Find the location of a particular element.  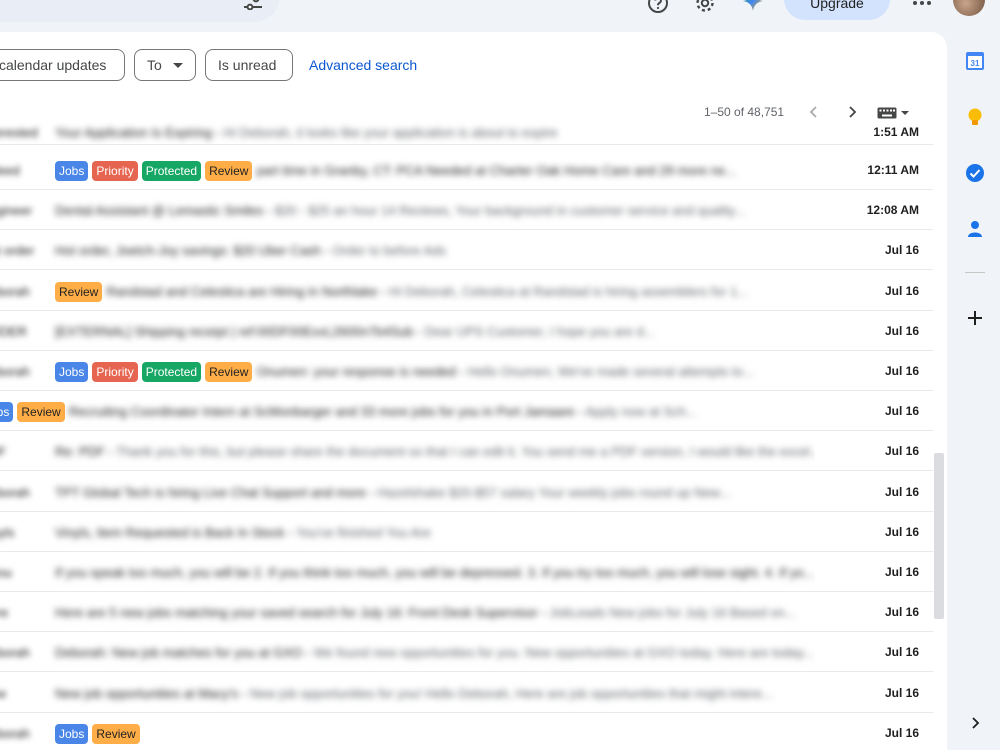

pagination-range: 1–50 of 48,751 is located at coordinates (744, 112).